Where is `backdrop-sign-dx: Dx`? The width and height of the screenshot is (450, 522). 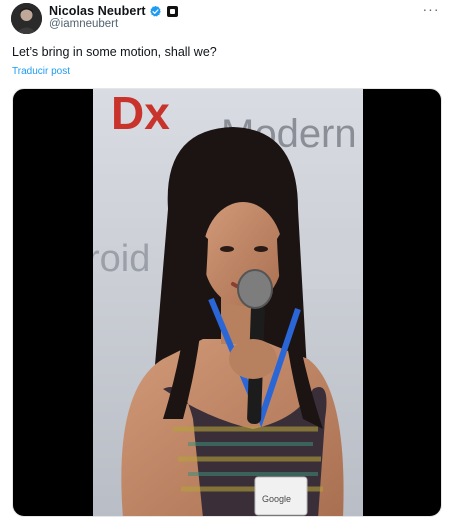 backdrop-sign-dx: Dx is located at coordinates (140, 114).